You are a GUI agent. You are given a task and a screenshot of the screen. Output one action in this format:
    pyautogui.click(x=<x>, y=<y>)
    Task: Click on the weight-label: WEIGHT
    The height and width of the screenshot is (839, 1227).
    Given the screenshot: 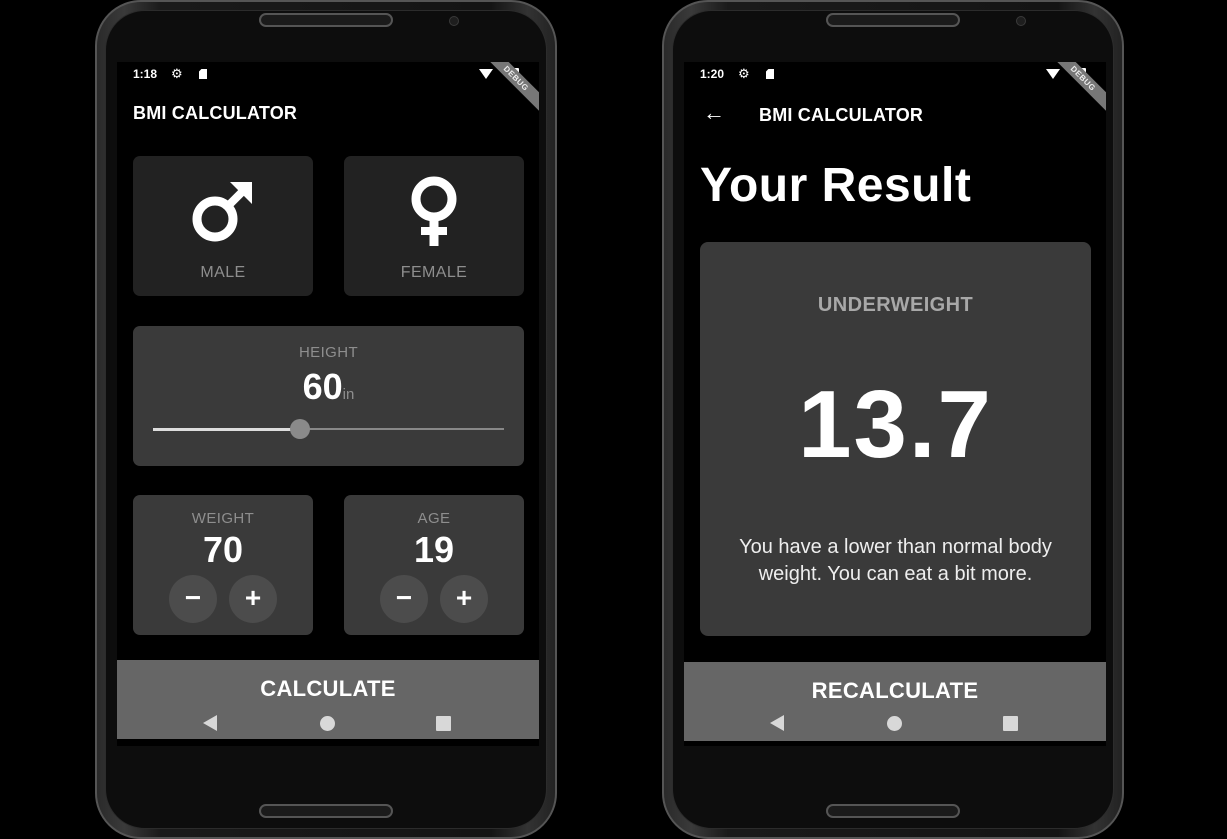 What is the action you would take?
    pyautogui.click(x=223, y=518)
    